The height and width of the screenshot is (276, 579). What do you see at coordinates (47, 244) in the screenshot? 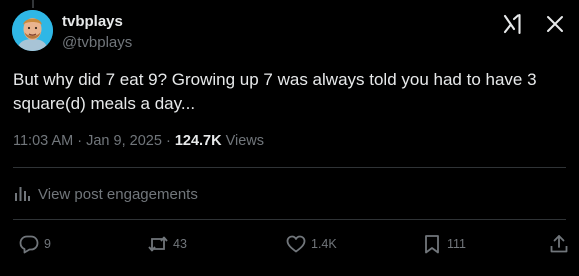
I see `reply-count: 9` at bounding box center [47, 244].